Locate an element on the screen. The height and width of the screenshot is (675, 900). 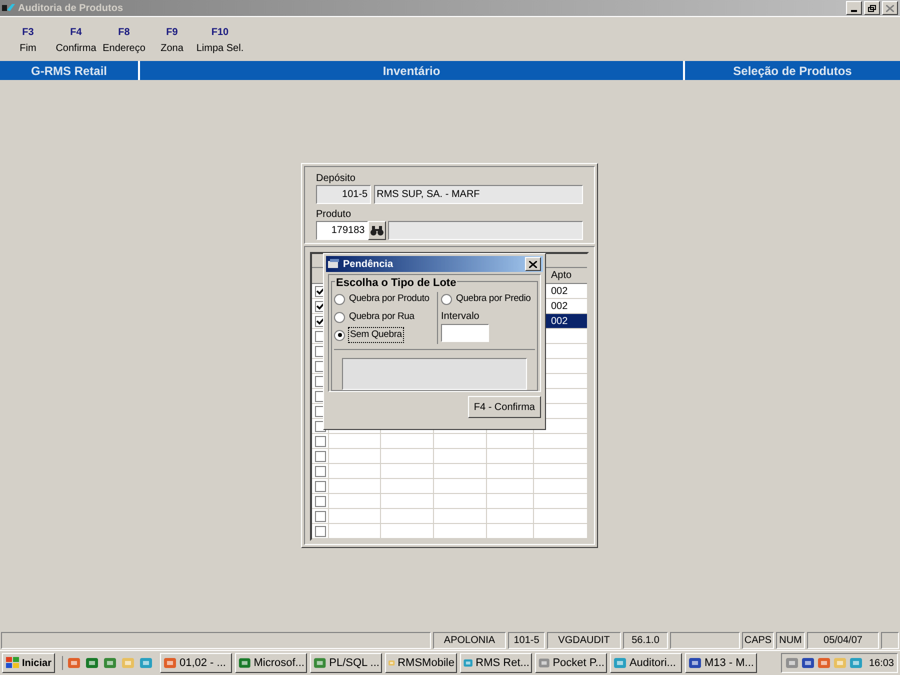
status-field: 101-5 is located at coordinates (526, 640).